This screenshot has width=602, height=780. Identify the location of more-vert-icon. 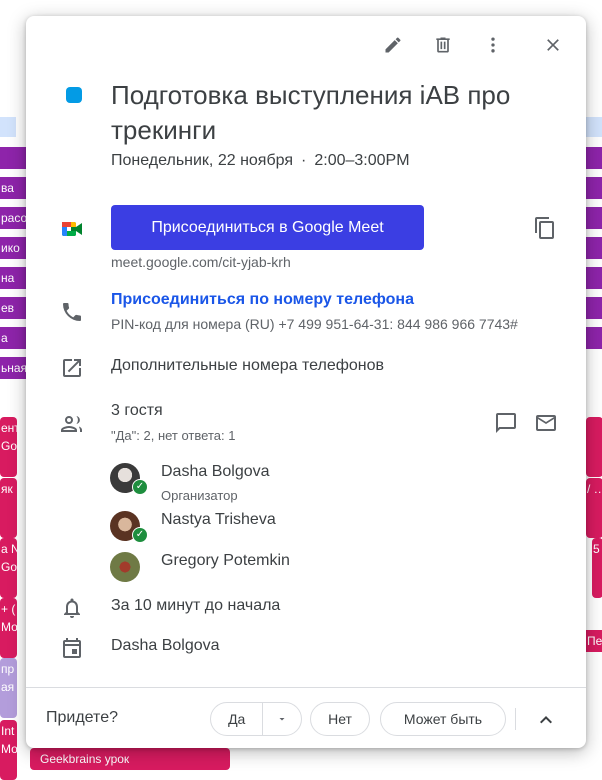
(493, 45).